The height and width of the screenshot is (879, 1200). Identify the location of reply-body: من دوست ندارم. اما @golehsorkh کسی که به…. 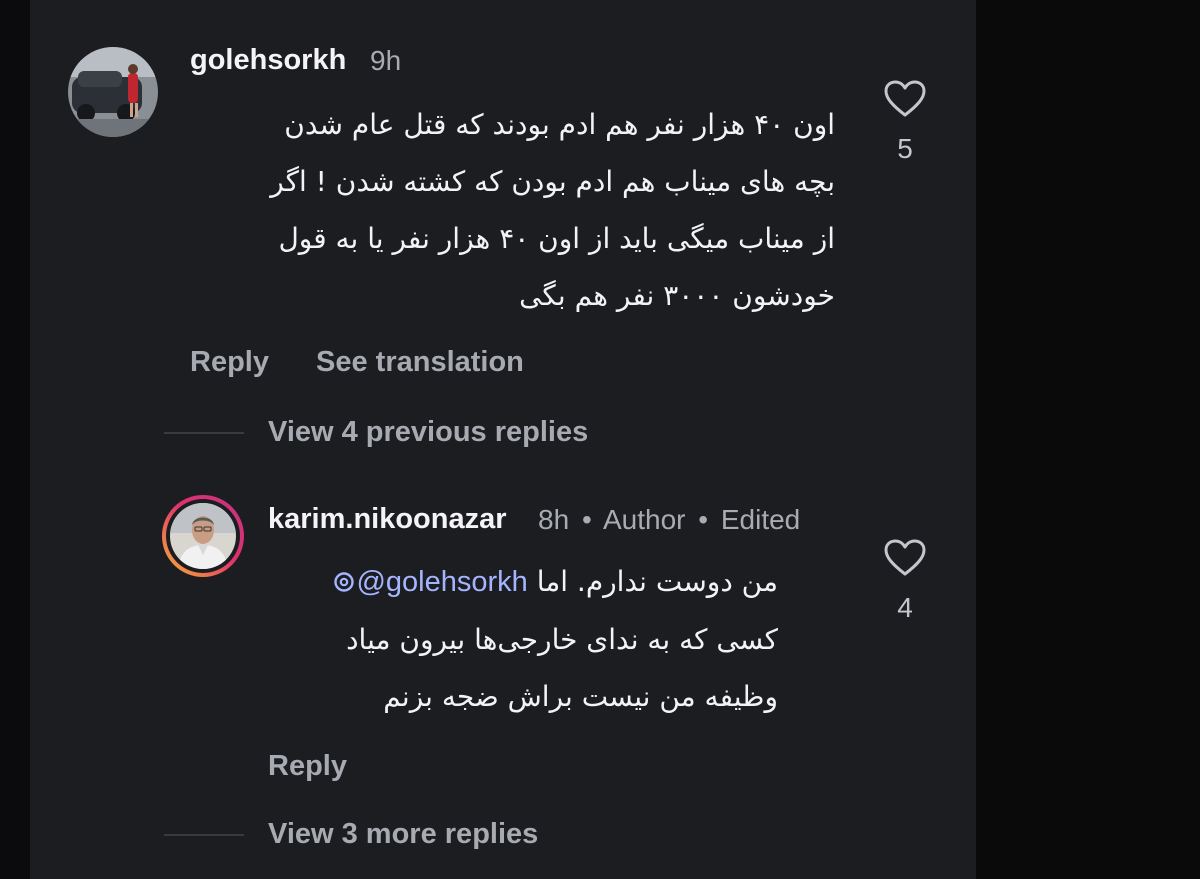
(518, 639).